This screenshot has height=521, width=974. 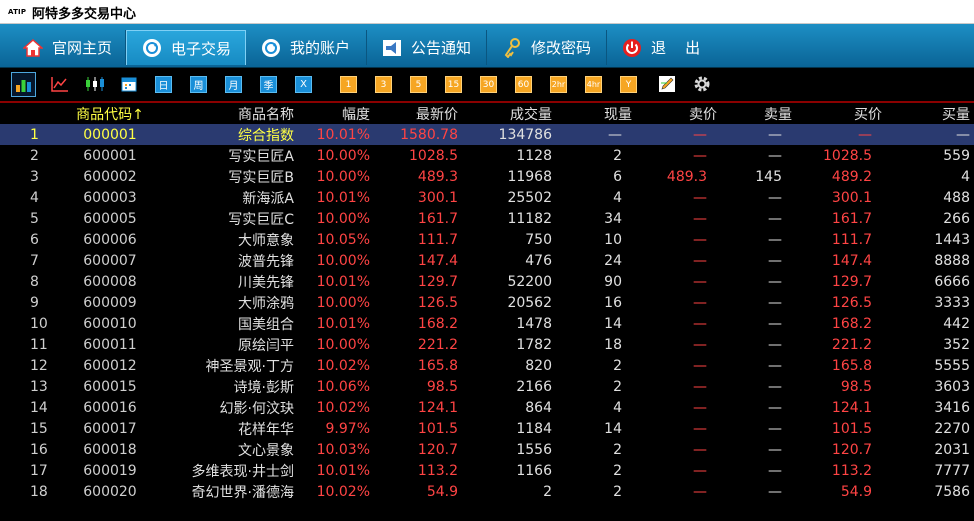 What do you see at coordinates (110, 281) in the screenshot?
I see `cell-product-code: 600008` at bounding box center [110, 281].